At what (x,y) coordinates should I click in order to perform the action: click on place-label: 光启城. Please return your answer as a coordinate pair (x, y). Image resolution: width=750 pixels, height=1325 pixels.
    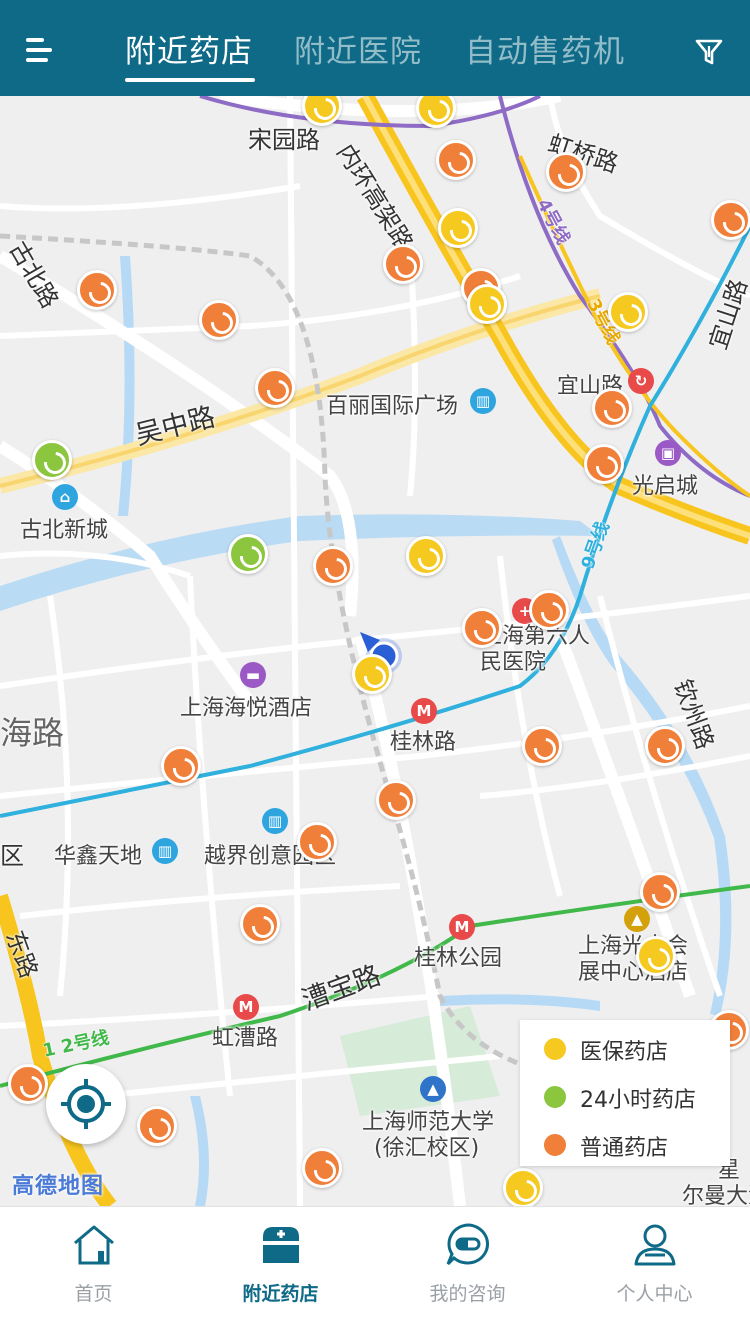
    Looking at the image, I should click on (665, 486).